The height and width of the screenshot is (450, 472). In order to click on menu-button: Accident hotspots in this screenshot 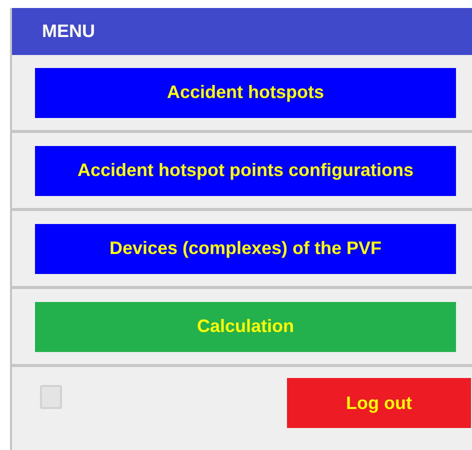, I will do `click(245, 93)`.